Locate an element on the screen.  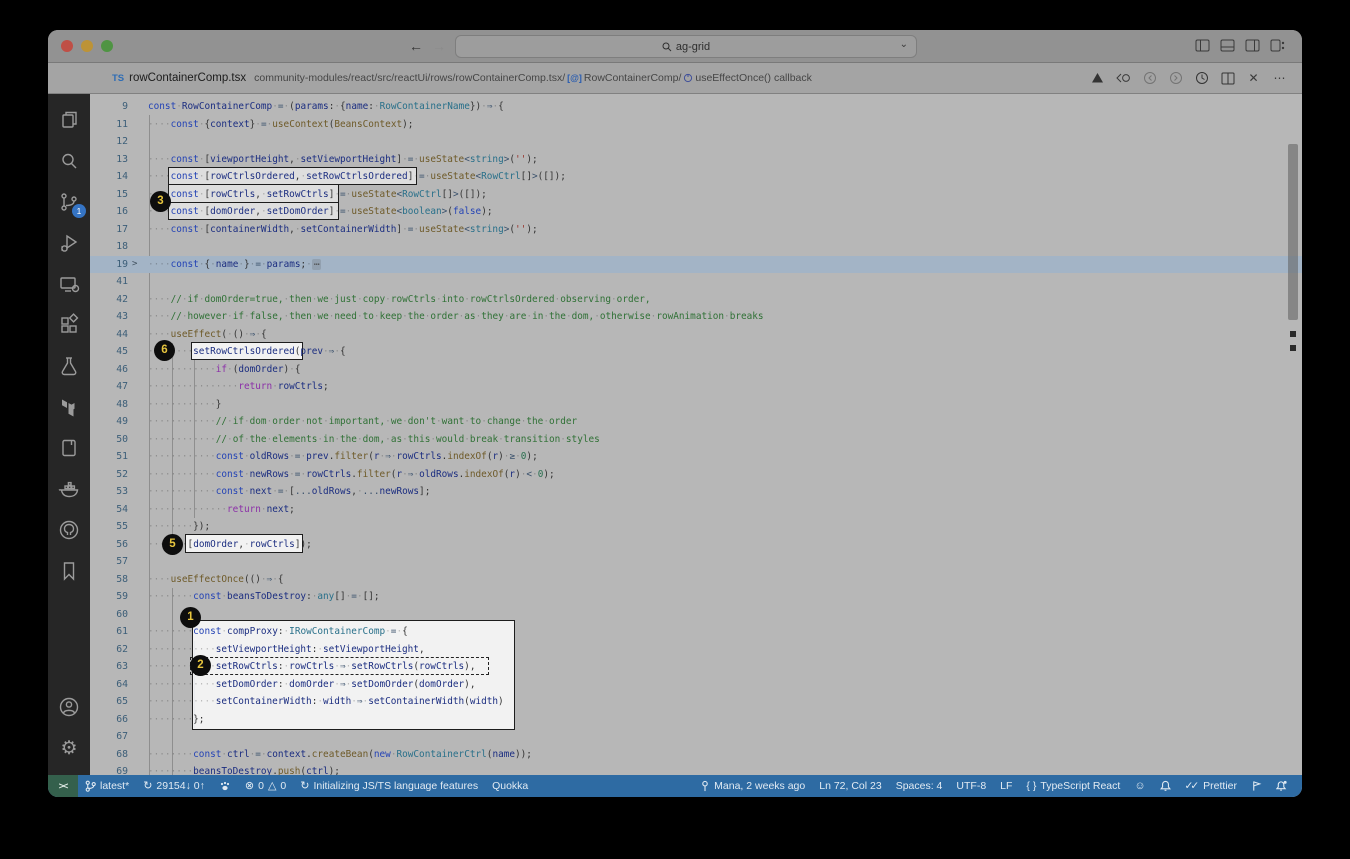
code-line: 46 ············if·(domOrder)·{ is located at coordinates (696, 370).